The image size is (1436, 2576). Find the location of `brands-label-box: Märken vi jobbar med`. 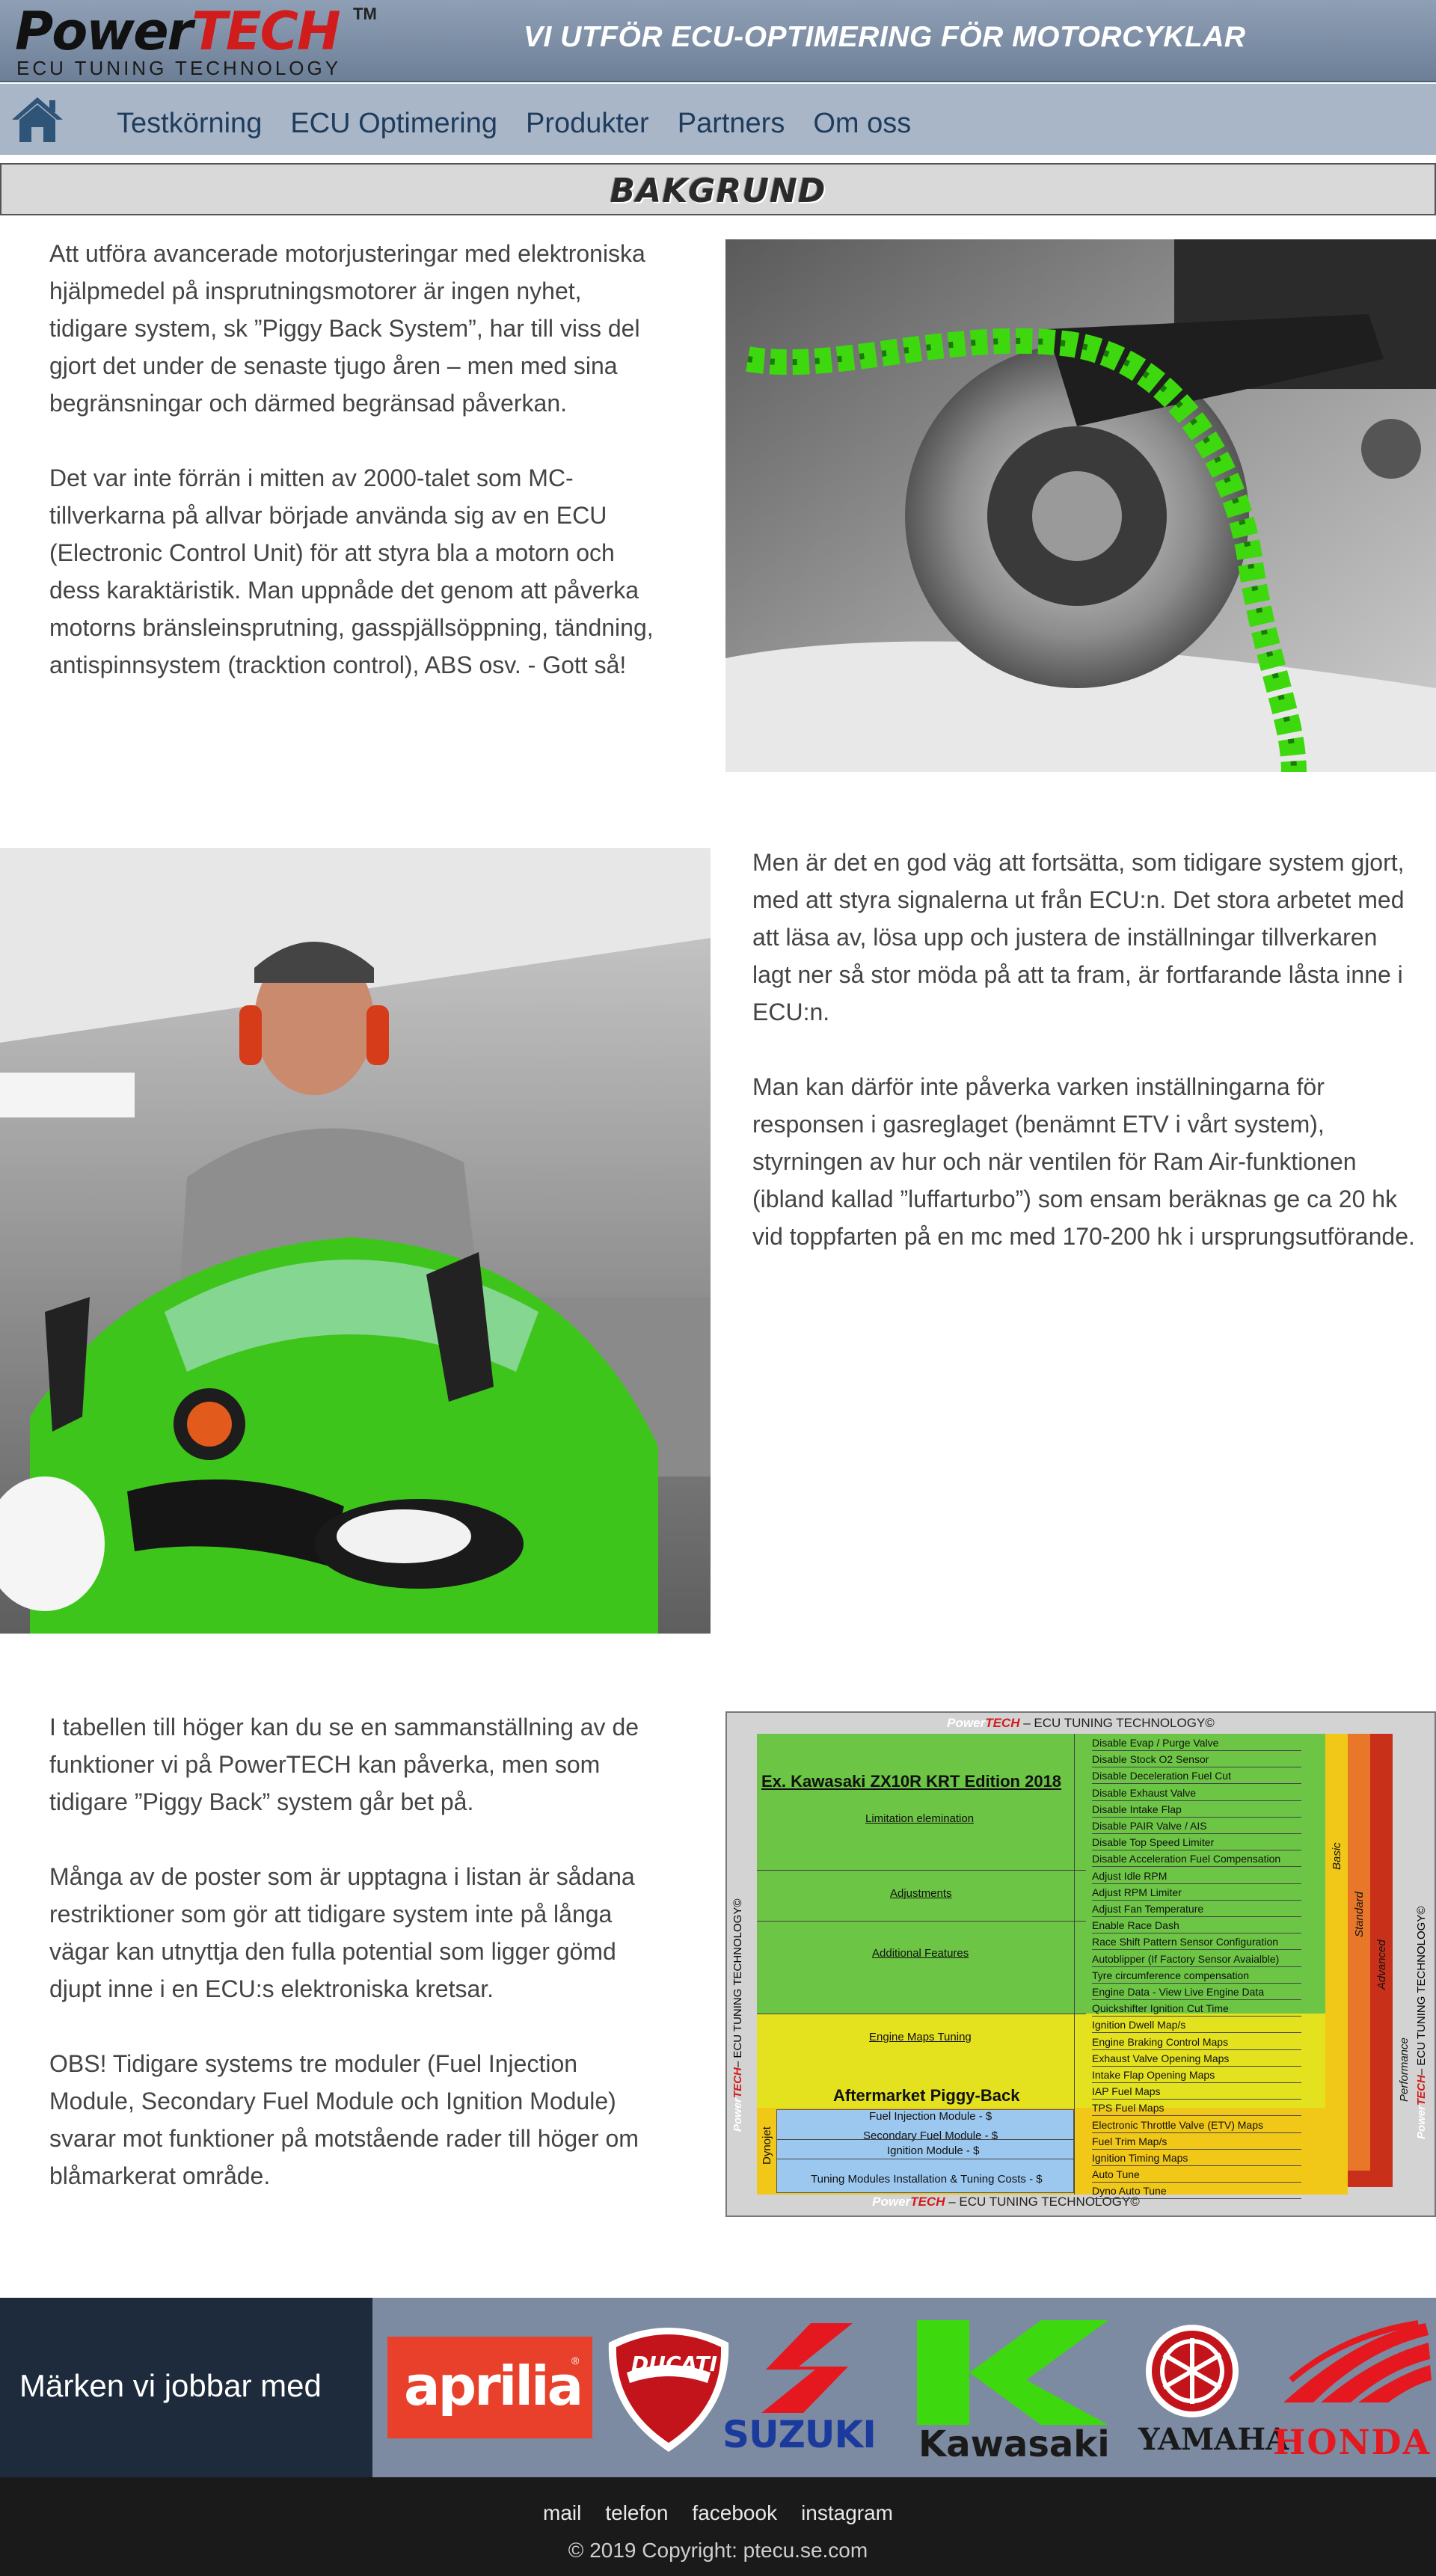

brands-label-box: Märken vi jobbar med is located at coordinates (186, 2387).